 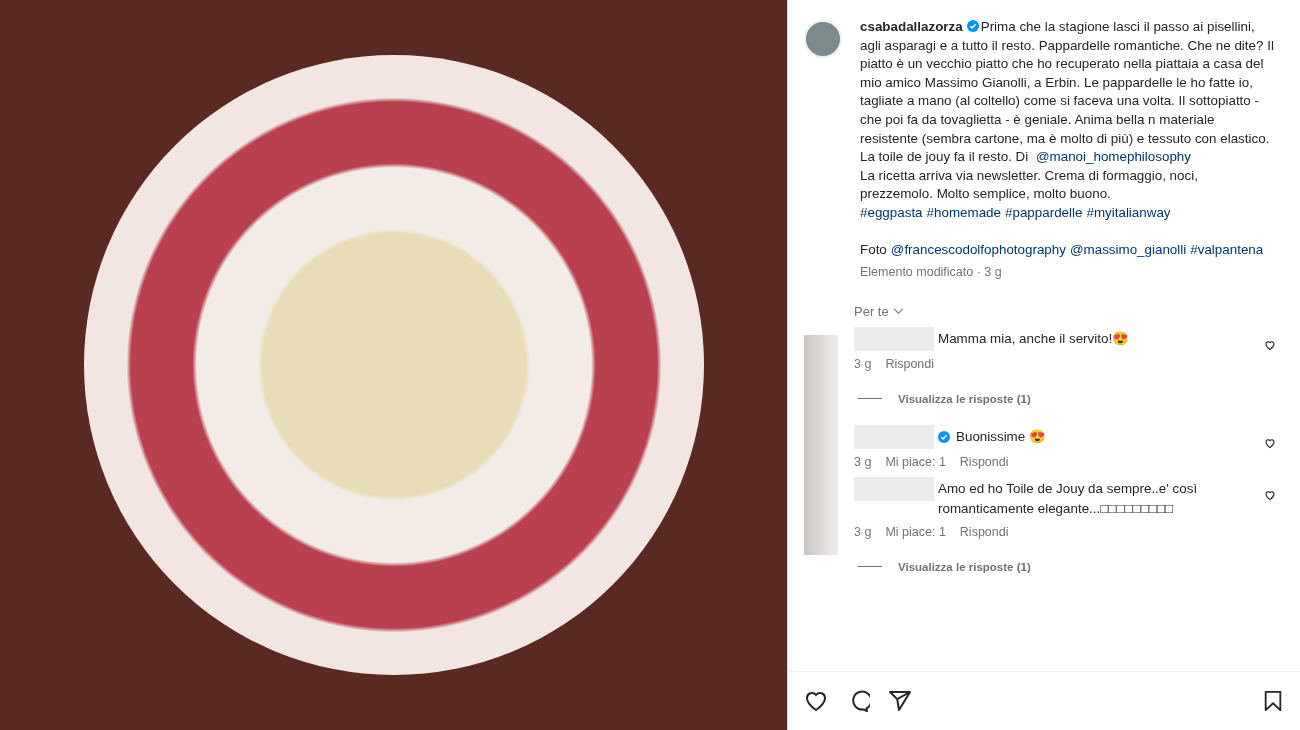 What do you see at coordinates (891, 212) in the screenshot?
I see `caption-link: #eggpasta` at bounding box center [891, 212].